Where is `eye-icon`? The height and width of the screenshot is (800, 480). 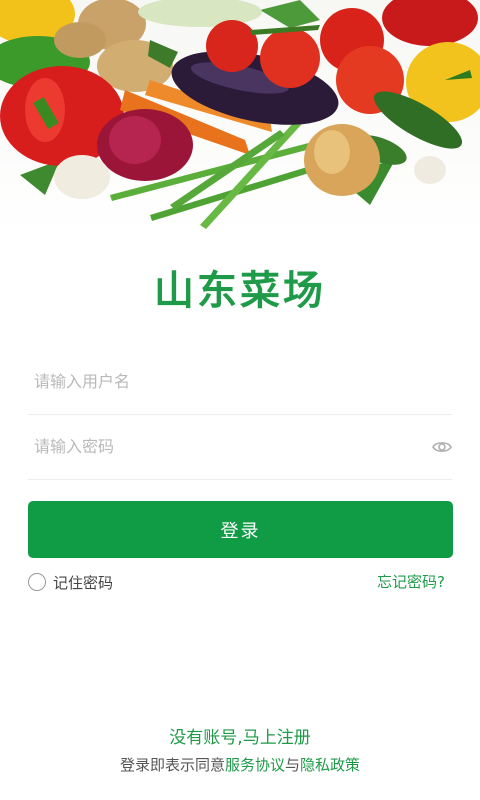 eye-icon is located at coordinates (442, 447).